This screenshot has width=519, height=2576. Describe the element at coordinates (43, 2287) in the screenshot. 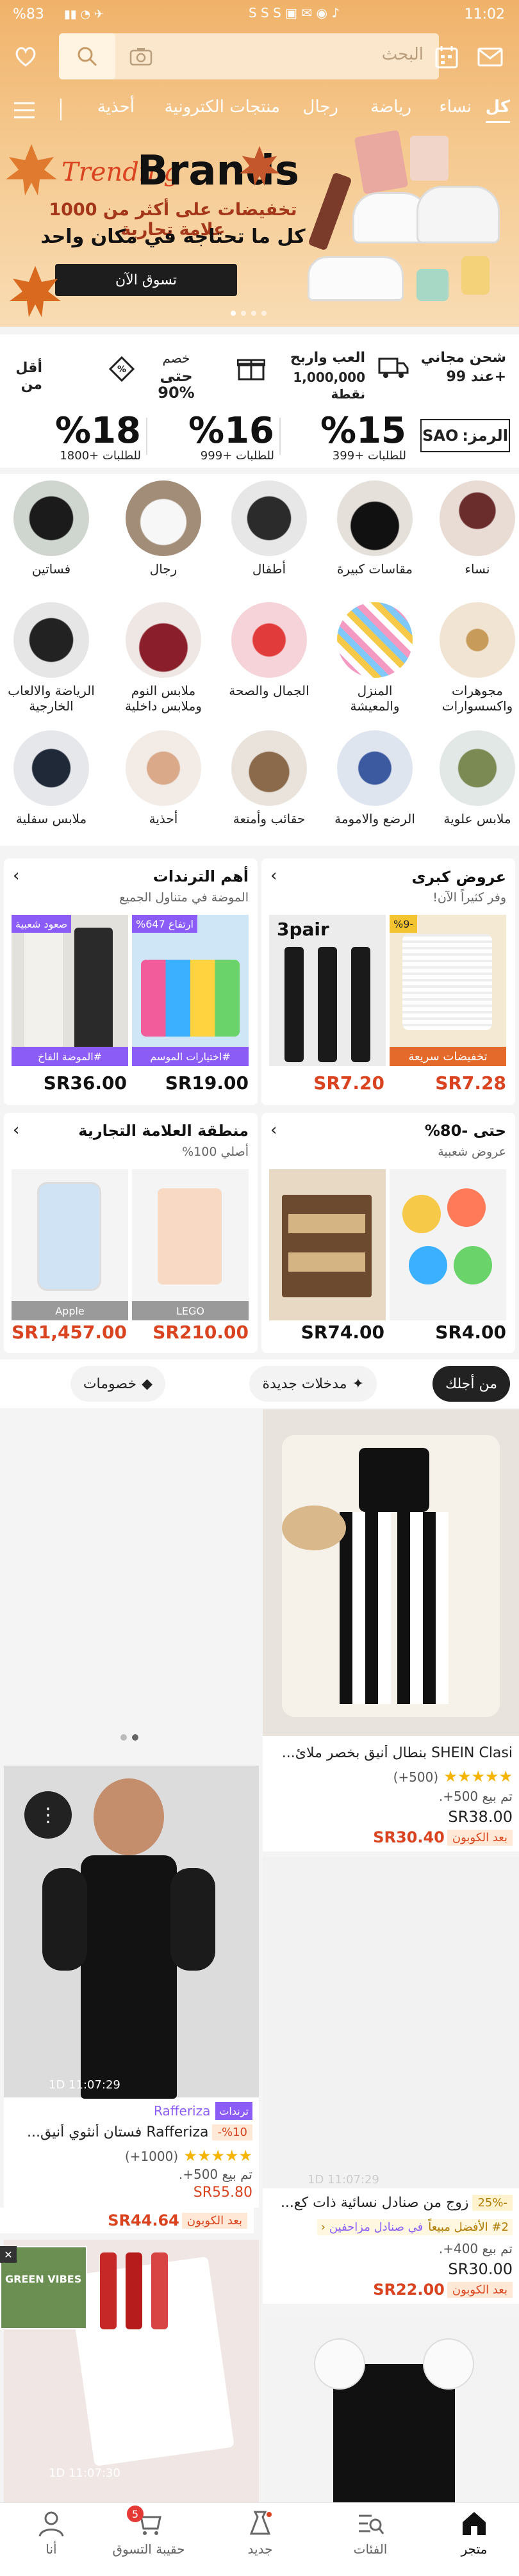

I see `floating-video-ad: GREEN VIBES ✕` at that location.